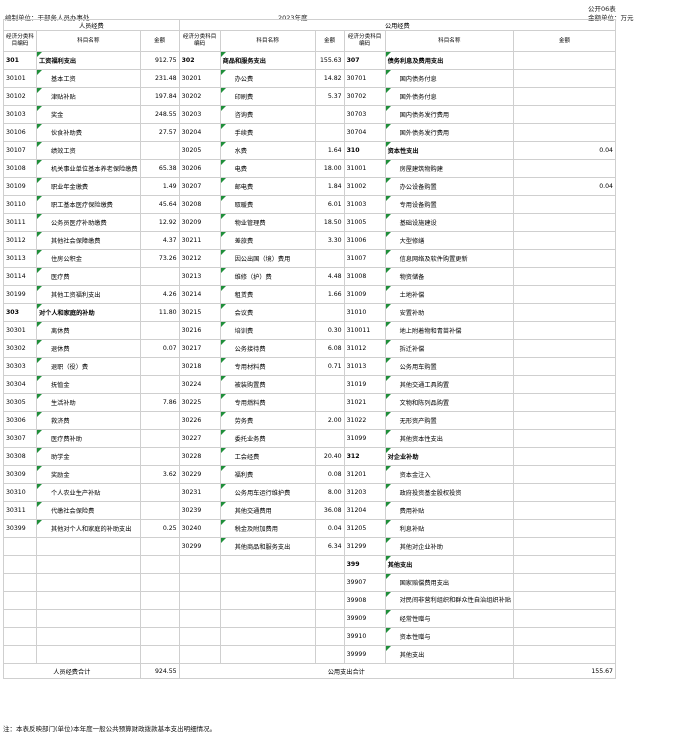  Describe the element at coordinates (20, 528) in the screenshot. I see `personnel-code-cell: 30399` at that location.